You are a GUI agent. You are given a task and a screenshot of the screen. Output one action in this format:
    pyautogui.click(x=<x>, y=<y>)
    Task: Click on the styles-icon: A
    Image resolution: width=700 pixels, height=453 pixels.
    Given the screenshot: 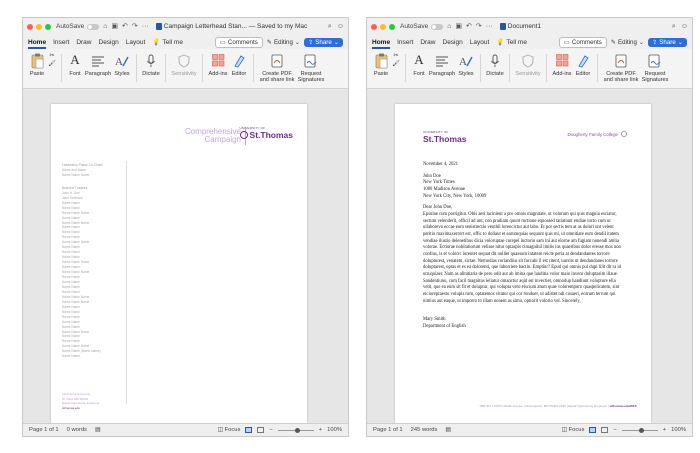 What is the action you would take?
    pyautogui.click(x=122, y=62)
    